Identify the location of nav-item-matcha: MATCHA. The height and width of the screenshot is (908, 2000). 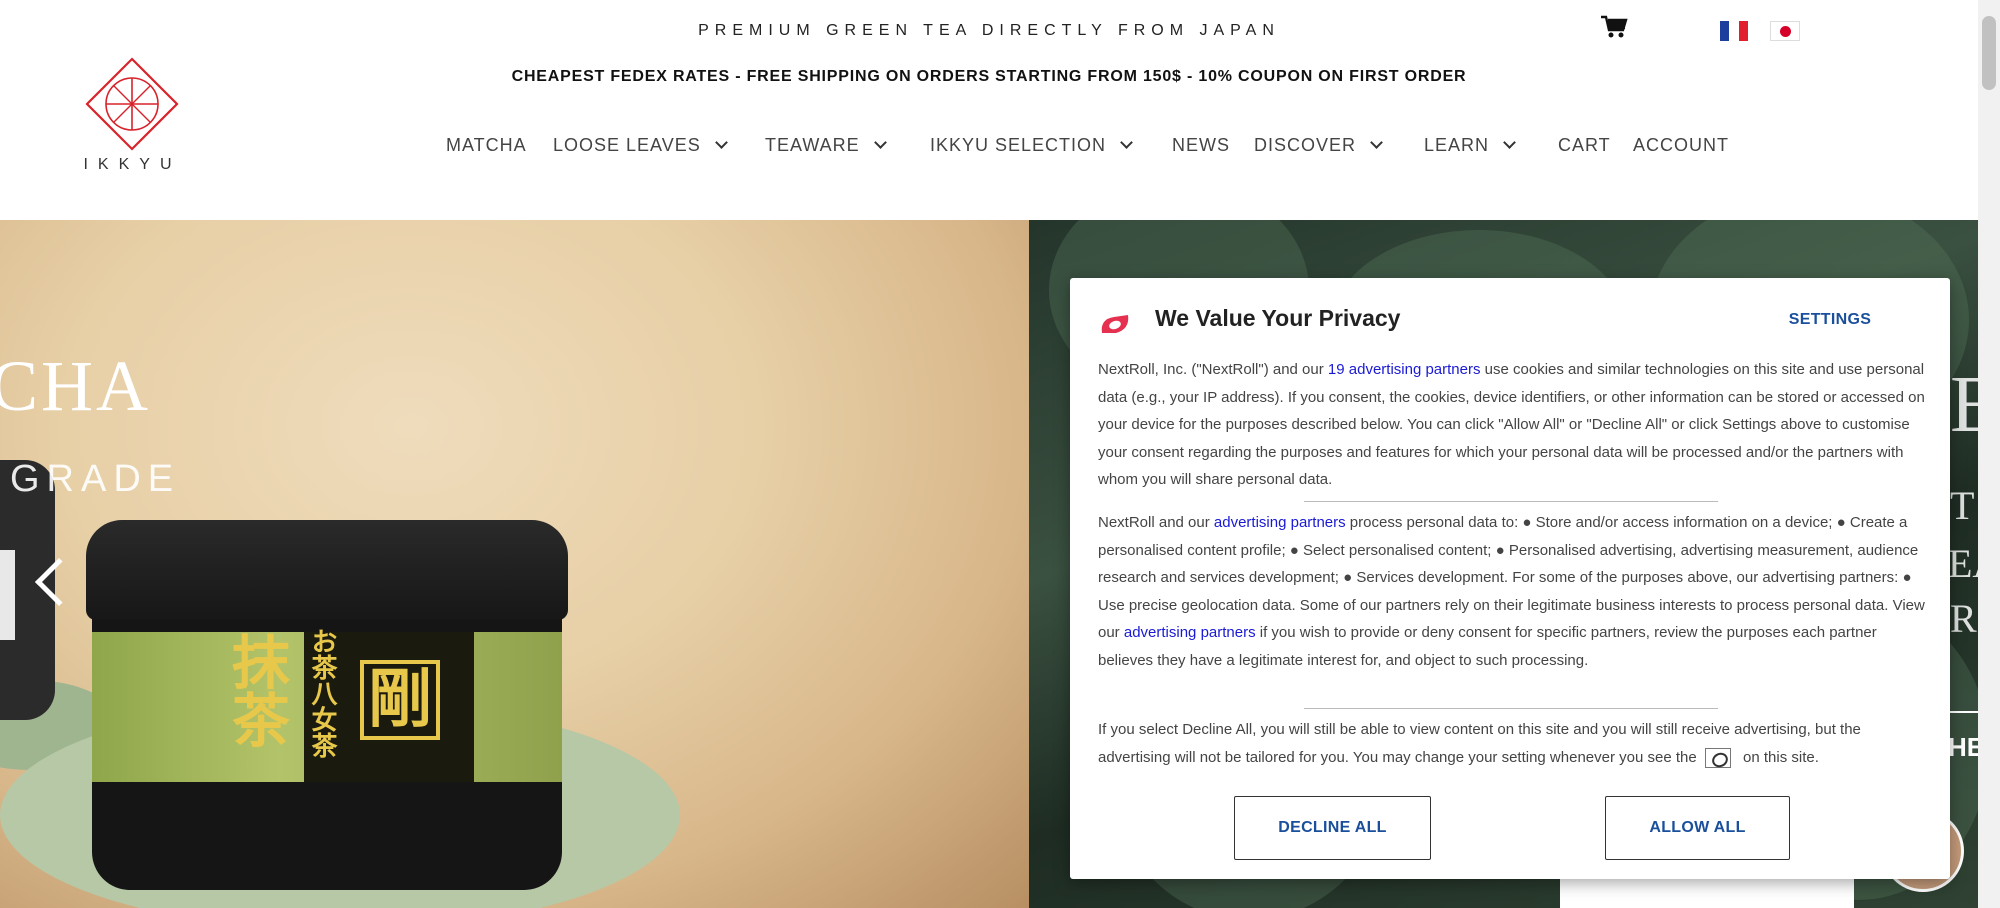
(486, 145).